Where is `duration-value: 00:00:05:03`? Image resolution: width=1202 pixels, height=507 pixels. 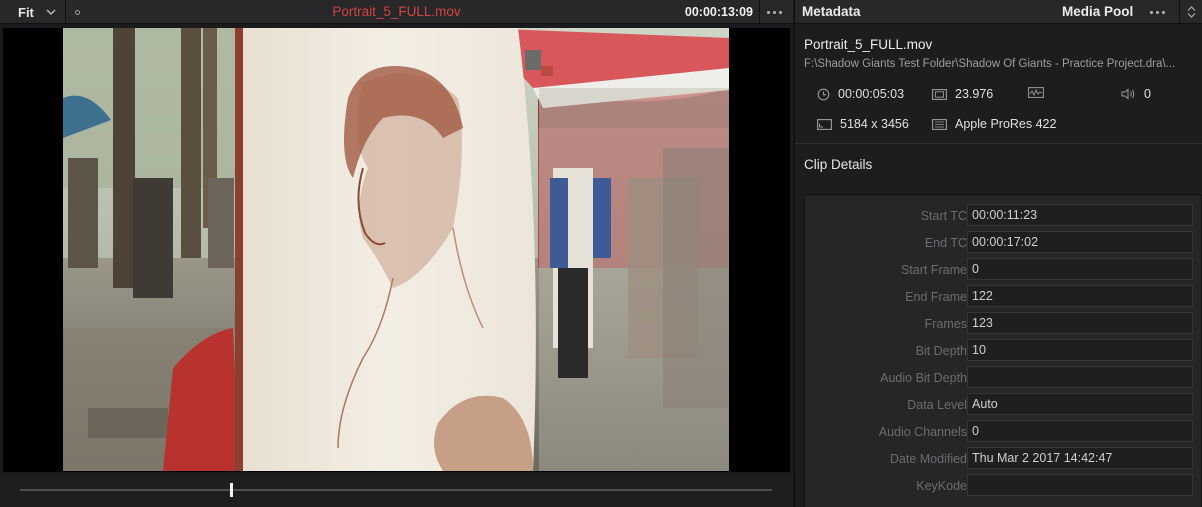
duration-value: 00:00:05:03 is located at coordinates (871, 94).